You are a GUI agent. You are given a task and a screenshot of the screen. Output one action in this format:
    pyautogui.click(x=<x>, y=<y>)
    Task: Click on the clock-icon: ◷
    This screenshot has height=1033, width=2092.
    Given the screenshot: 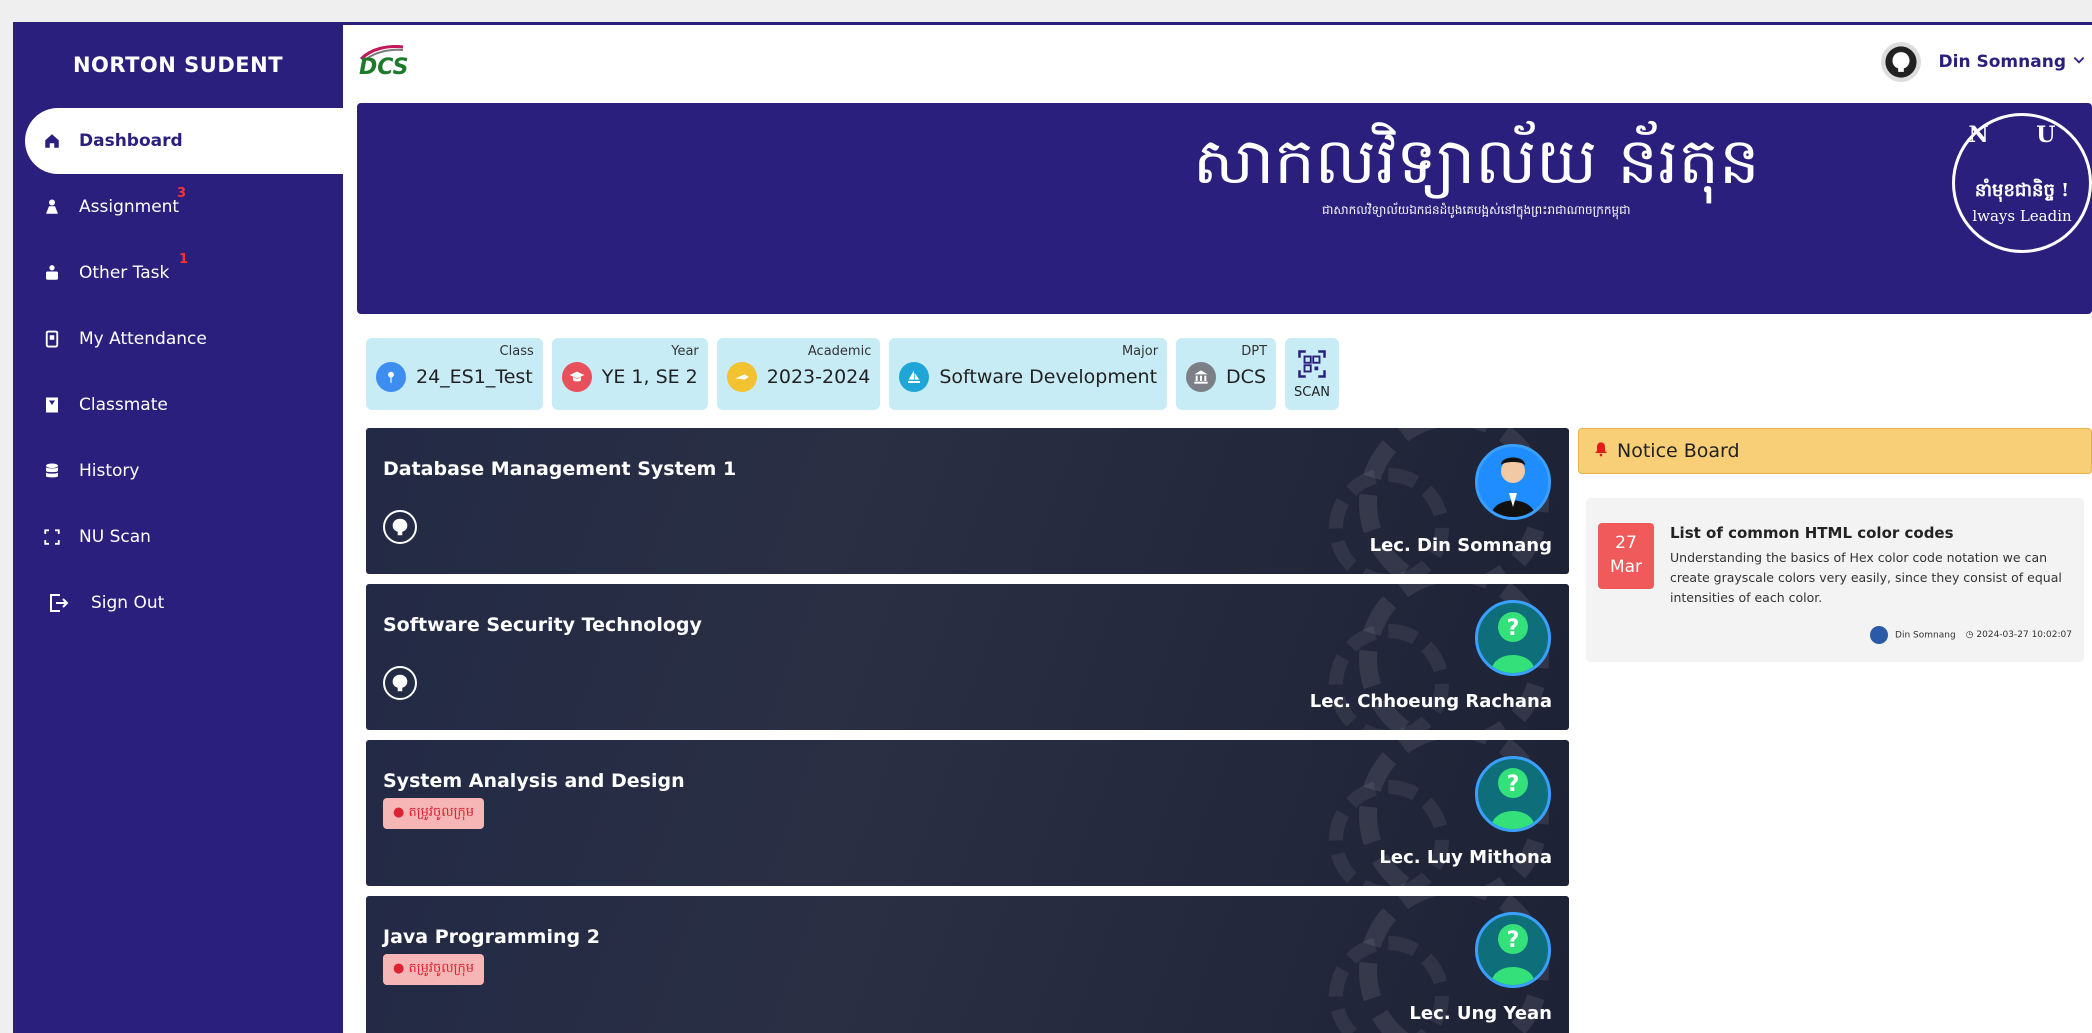 What is the action you would take?
    pyautogui.click(x=1969, y=635)
    